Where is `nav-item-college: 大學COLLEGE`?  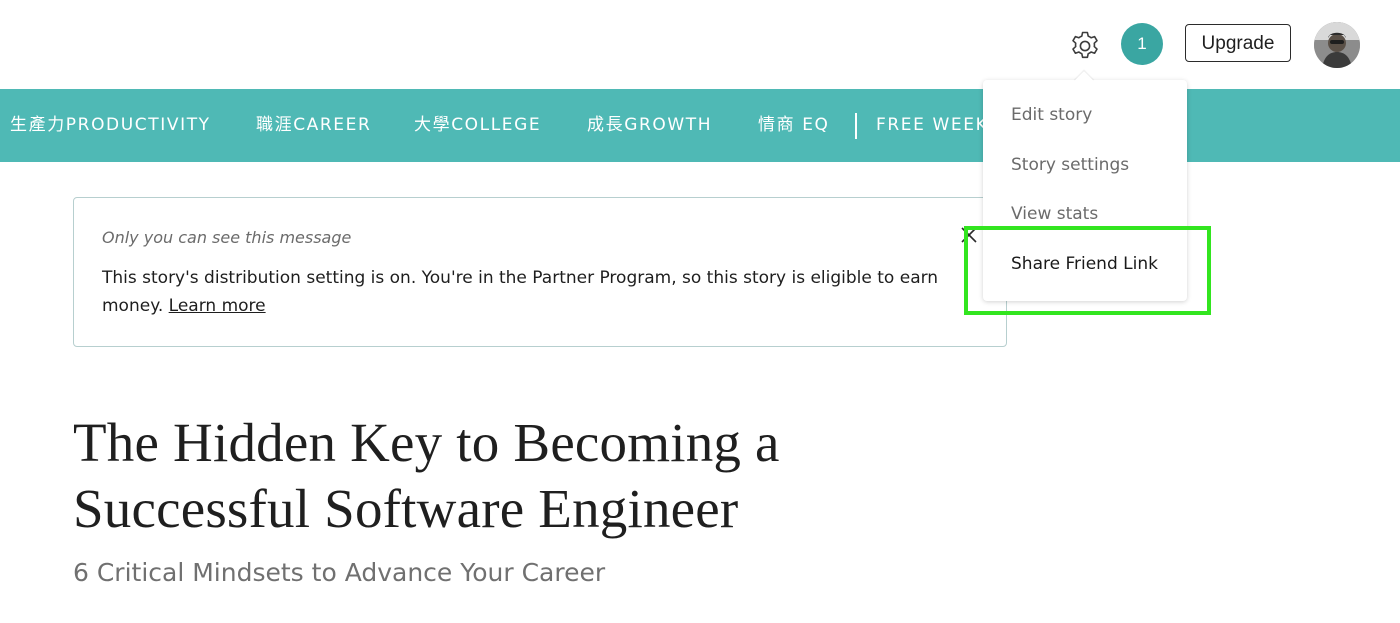 nav-item-college: 大學COLLEGE is located at coordinates (477, 125).